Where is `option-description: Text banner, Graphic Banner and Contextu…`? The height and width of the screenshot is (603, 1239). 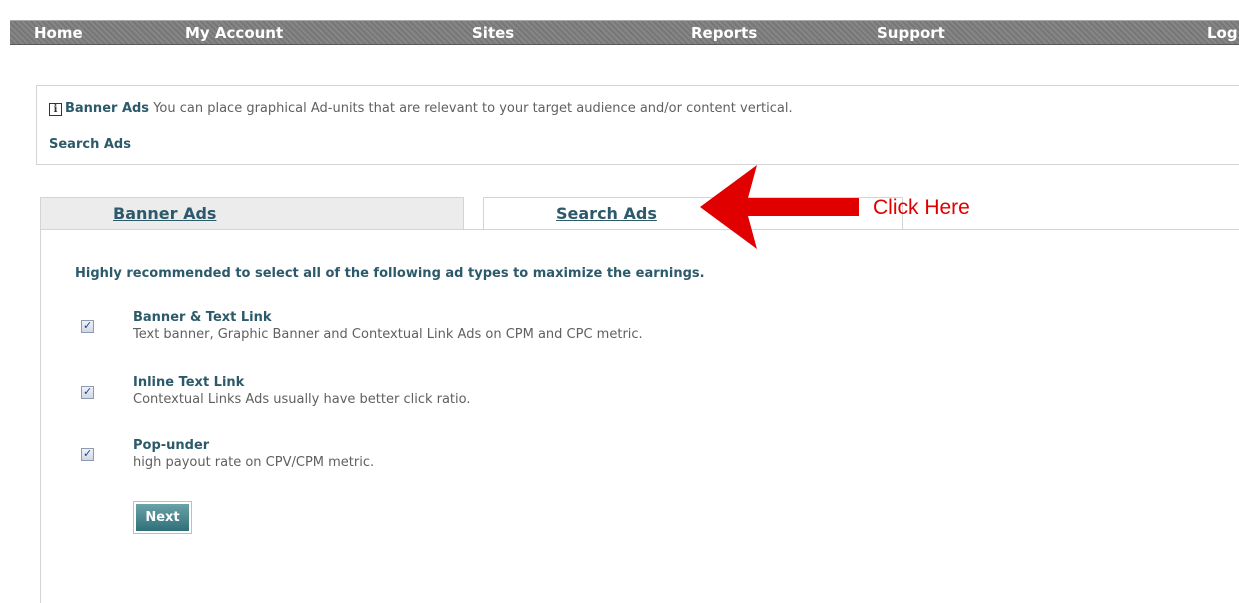
option-description: Text banner, Graphic Banner and Contextu… is located at coordinates (388, 334).